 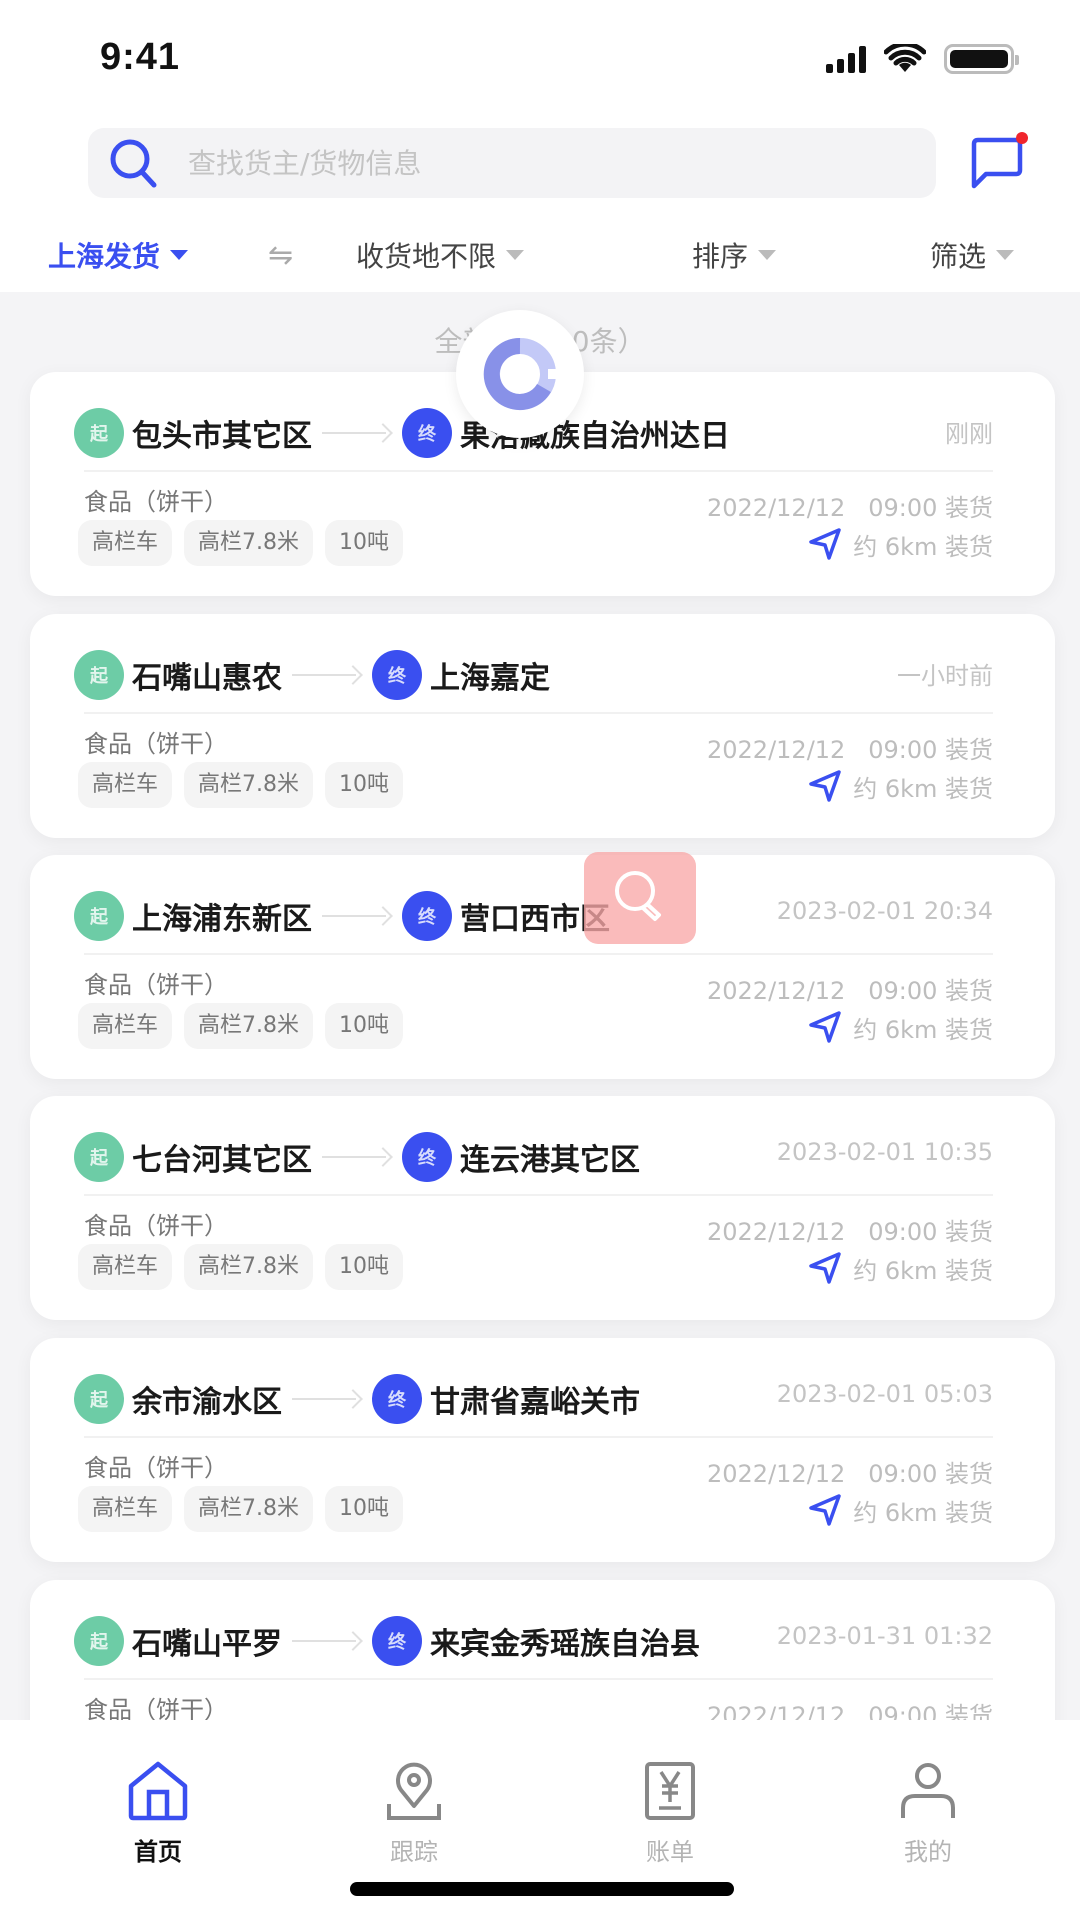 I want to click on spinner-icon, so click(x=521, y=373).